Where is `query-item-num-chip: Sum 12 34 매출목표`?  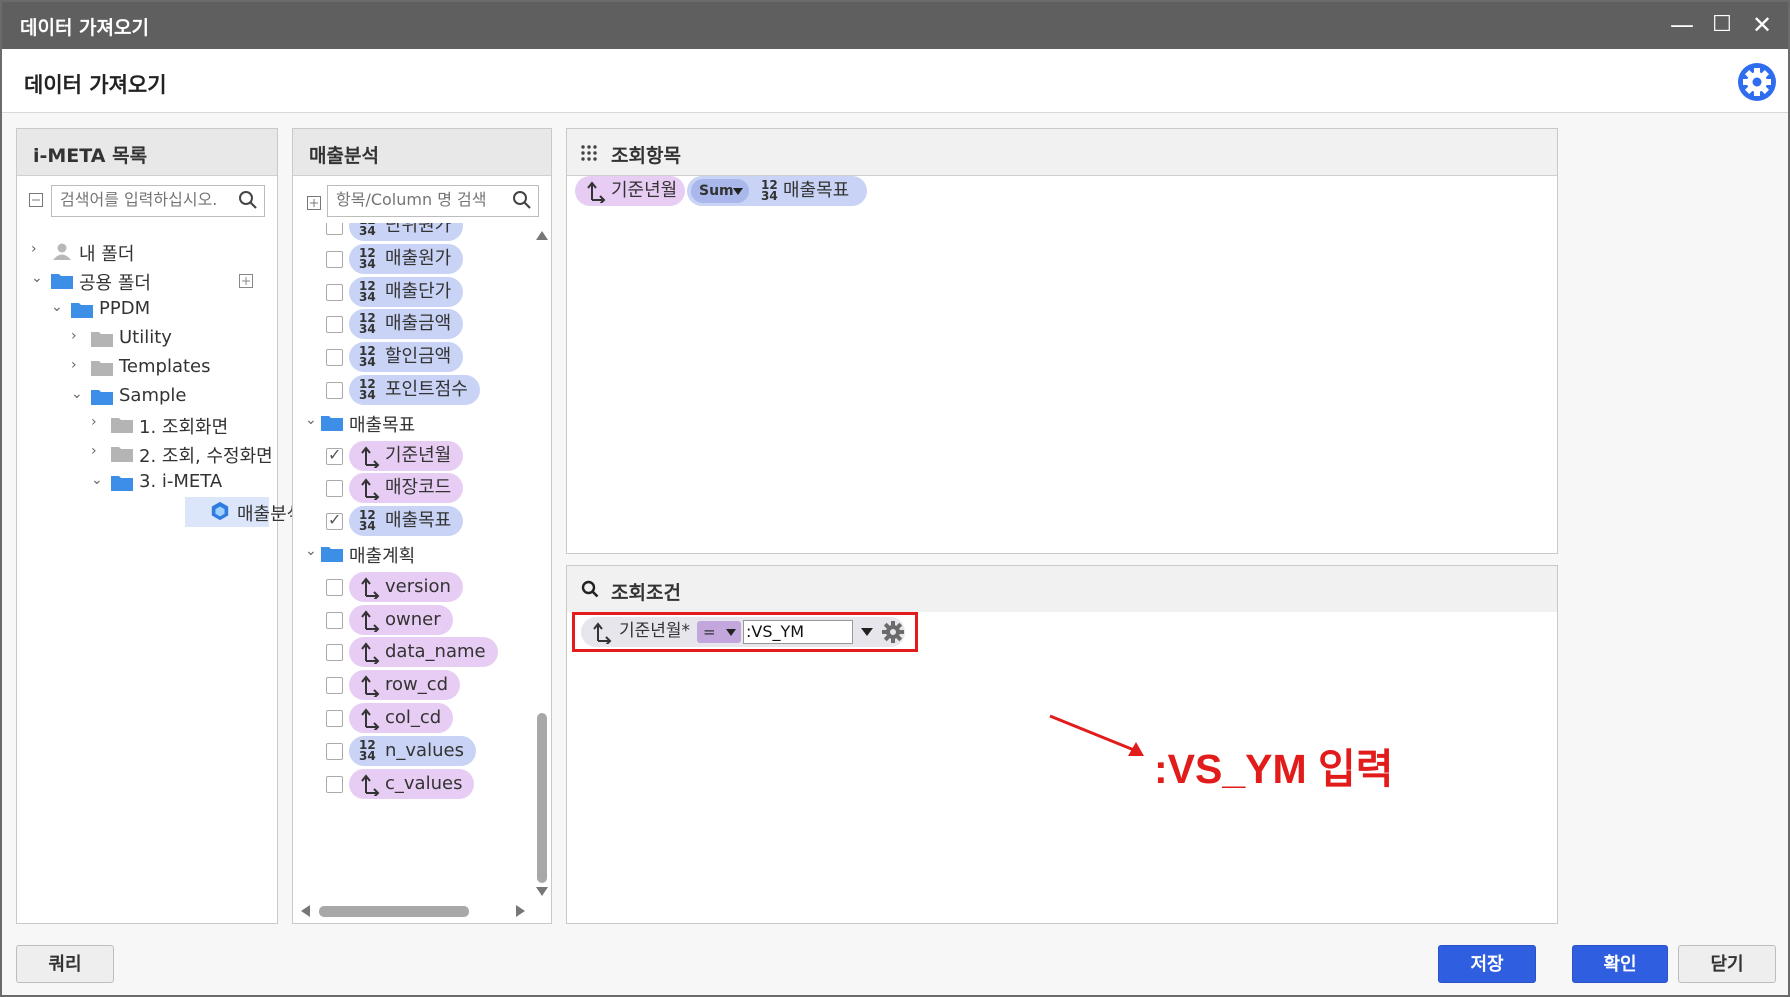
query-item-num-chip: Sum 12 34 매출목표 is located at coordinates (777, 191).